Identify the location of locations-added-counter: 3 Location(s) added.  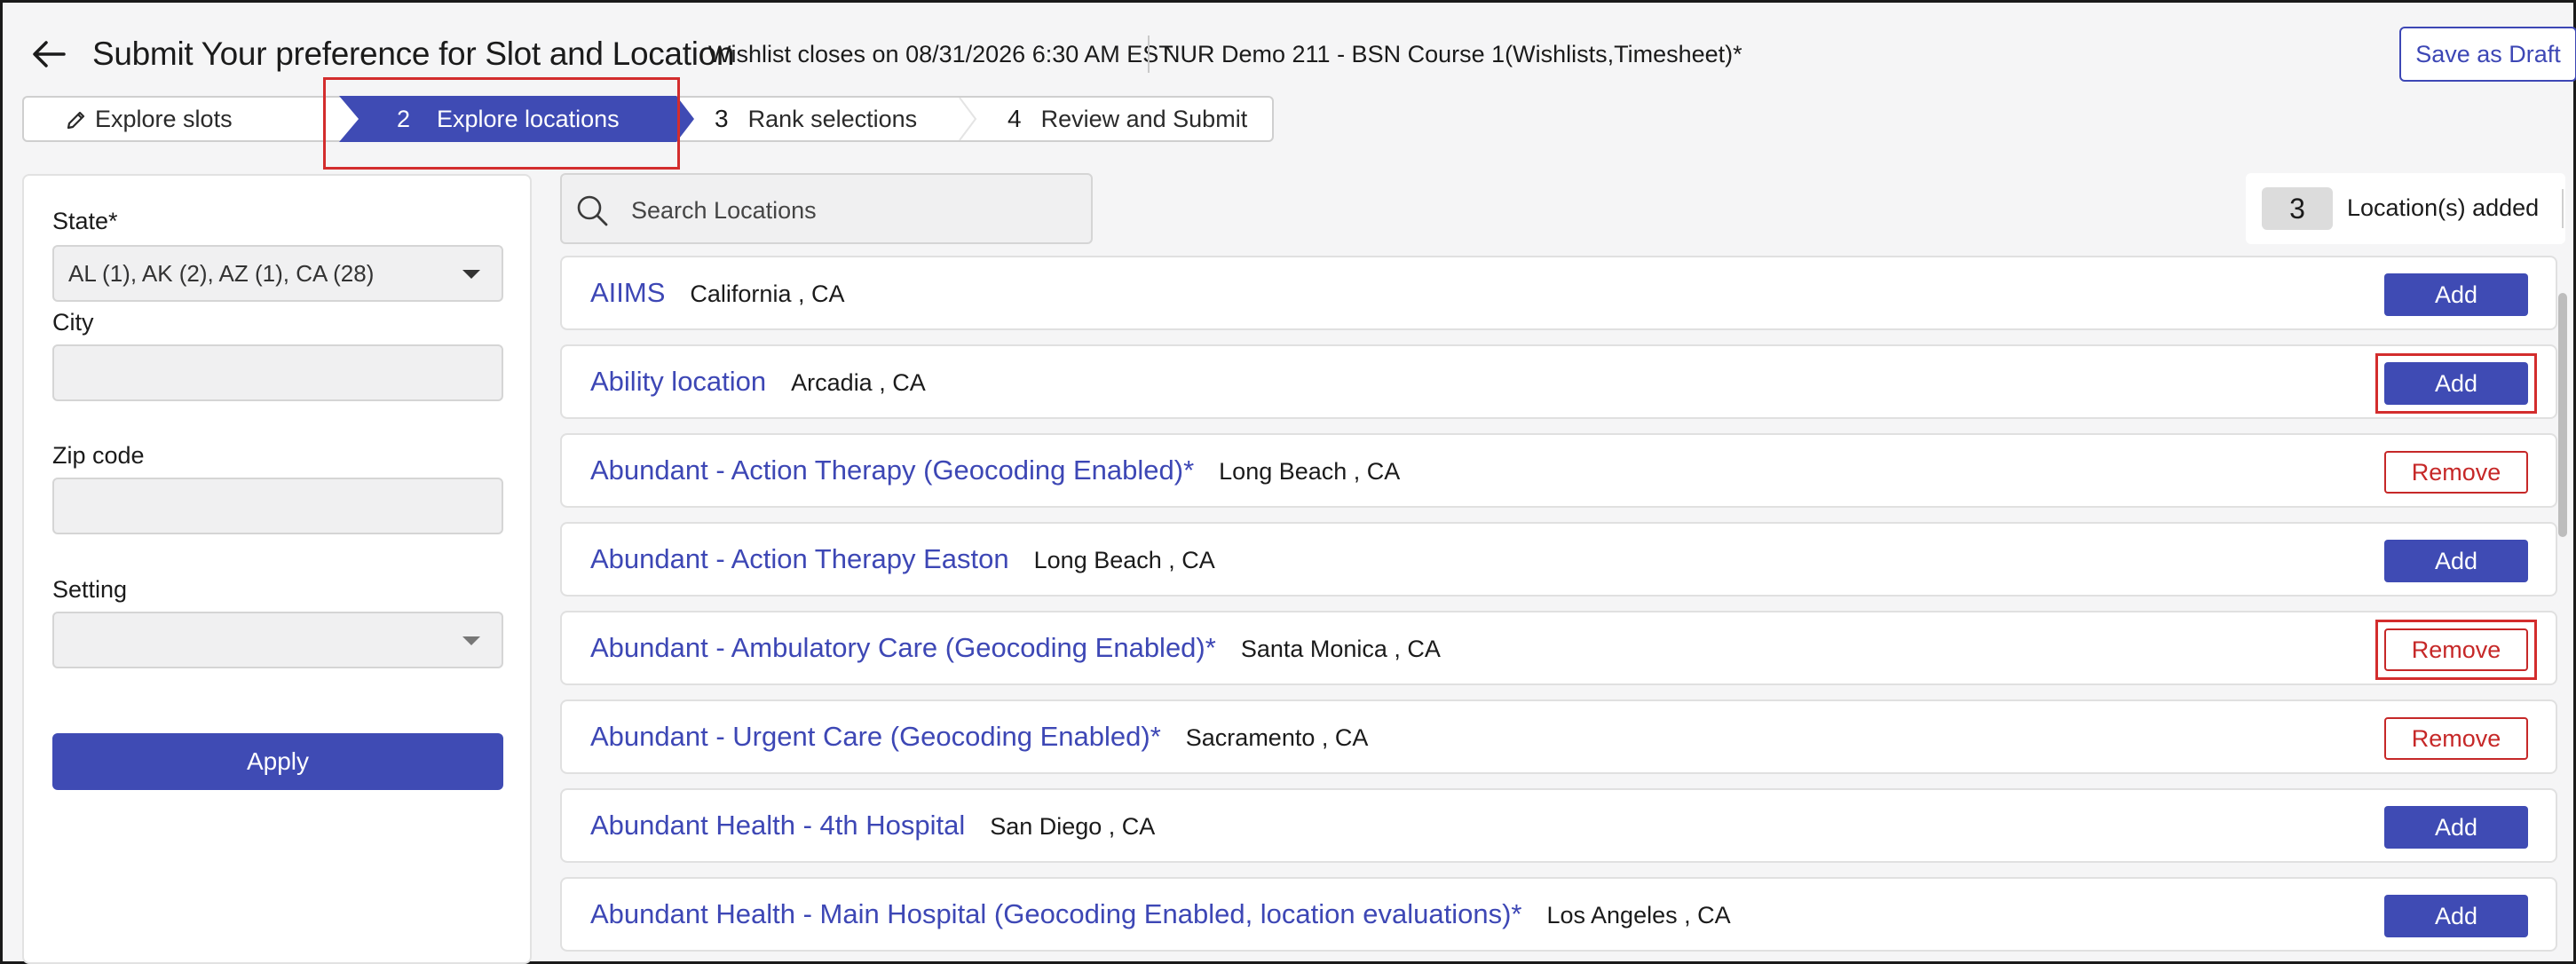
(2405, 208).